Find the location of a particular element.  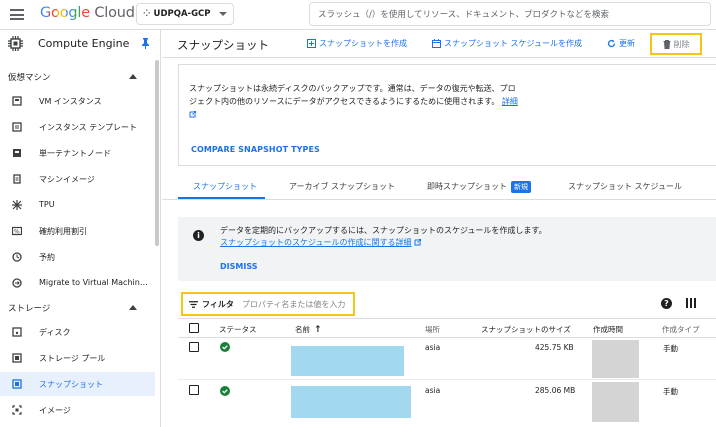

compare-snapshot-types-link: COMPARE SNAPSHOT TYPES is located at coordinates (255, 149).